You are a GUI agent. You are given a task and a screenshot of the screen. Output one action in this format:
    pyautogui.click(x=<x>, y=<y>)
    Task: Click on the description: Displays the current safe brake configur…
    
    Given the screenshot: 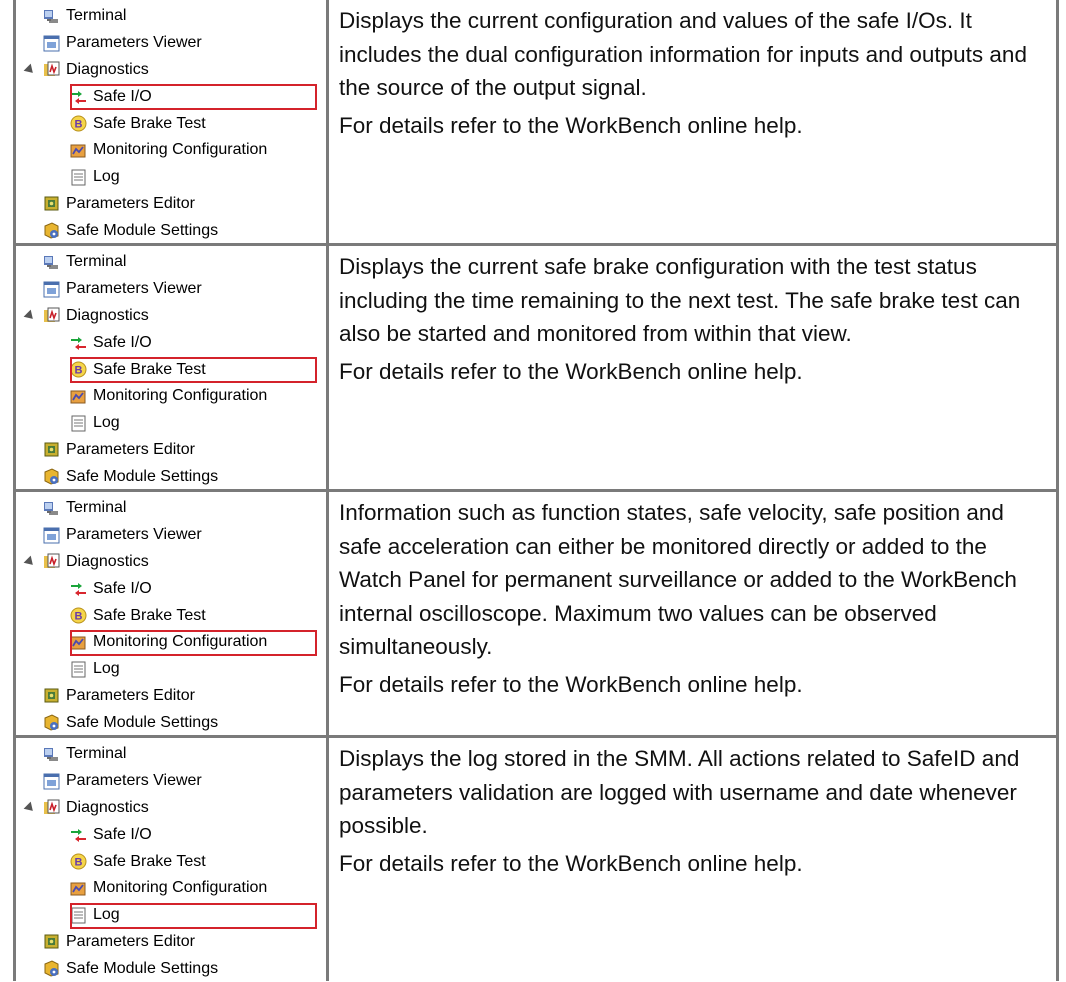 What is the action you would take?
    pyautogui.click(x=693, y=319)
    